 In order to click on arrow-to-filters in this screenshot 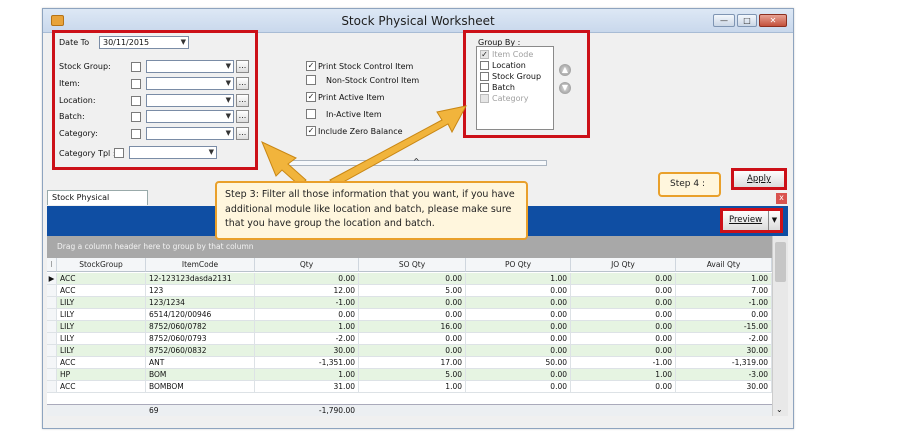, I will do `click(284, 163)`.